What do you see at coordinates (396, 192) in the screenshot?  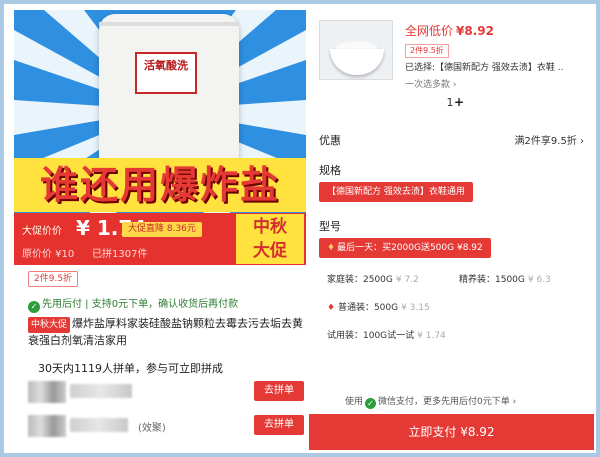 I see `spec-option-selected: 【德国新配方 强效去渍】衣鞋通用` at bounding box center [396, 192].